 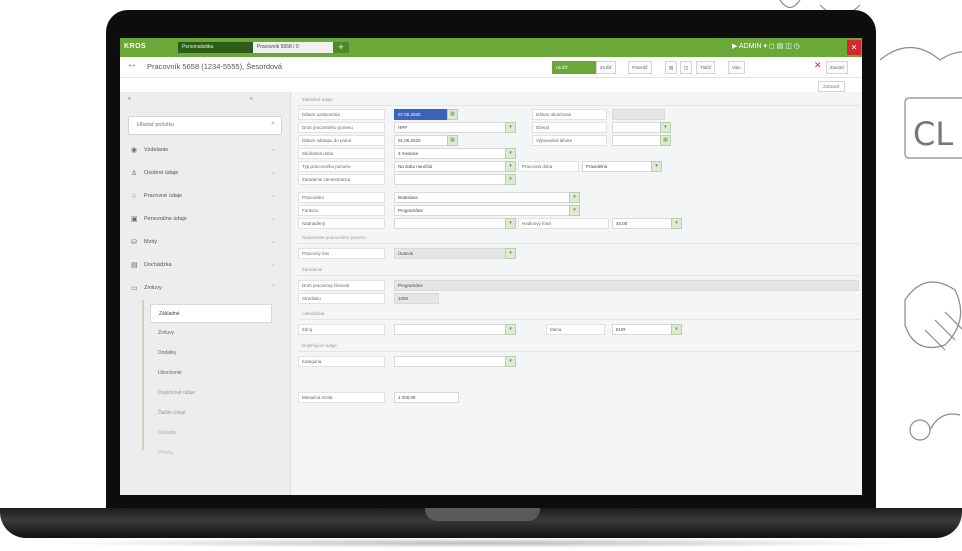 I want to click on submenu-label: Doplnkové údaje, so click(x=177, y=393).